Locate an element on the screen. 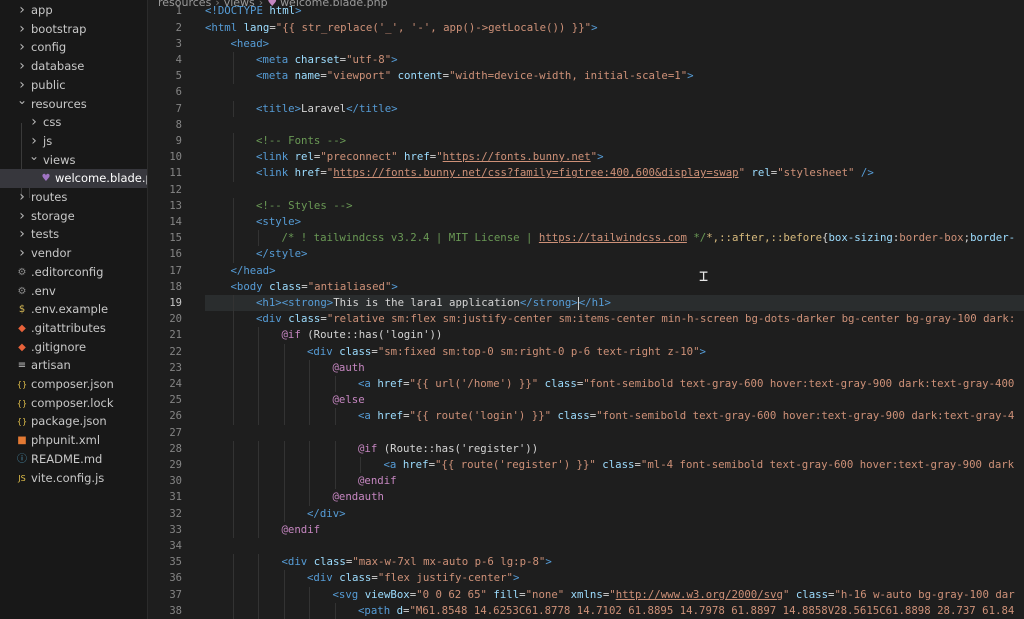  code-line: <meta charset="utf-8"> is located at coordinates (301, 60).